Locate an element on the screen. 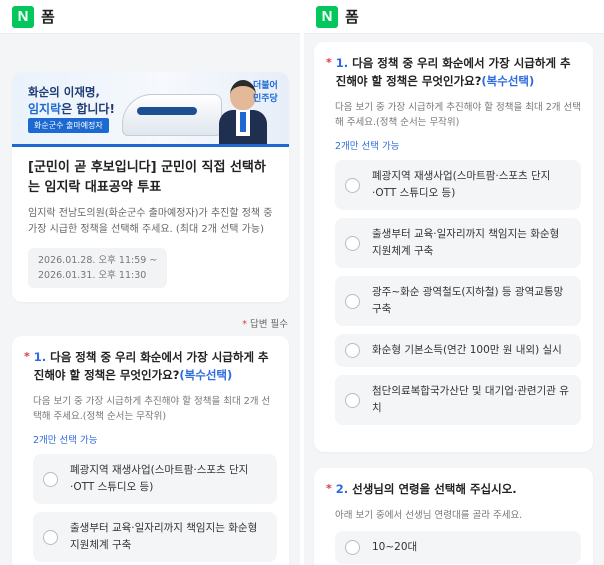 This screenshot has height=565, width=604. option-5: 첨단의료복합국가산단 및 대기업·관련기관 유치 is located at coordinates (458, 400).